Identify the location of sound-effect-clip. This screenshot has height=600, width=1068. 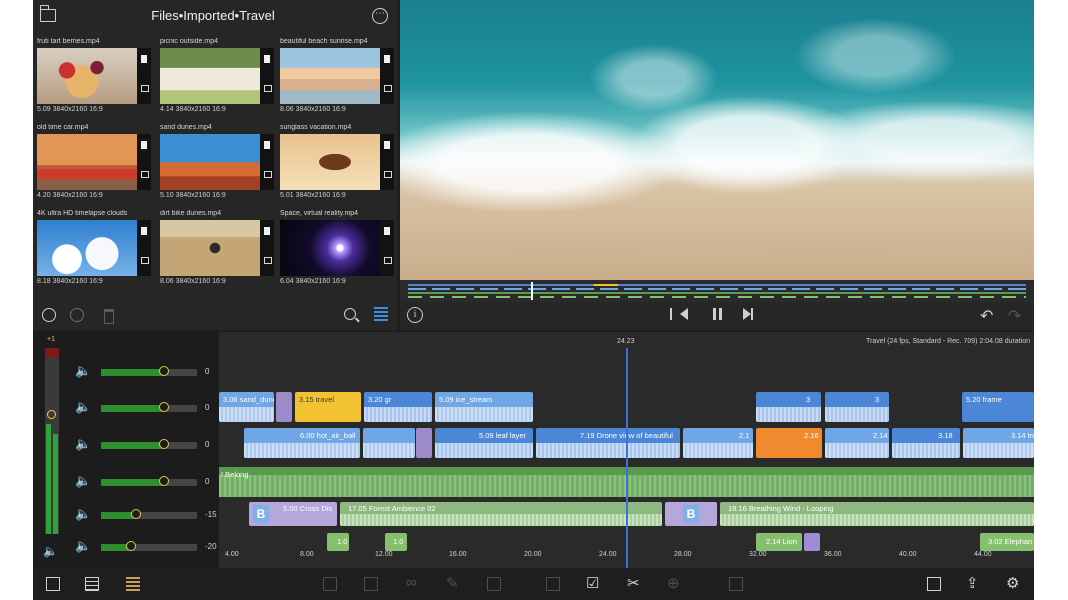
(812, 542).